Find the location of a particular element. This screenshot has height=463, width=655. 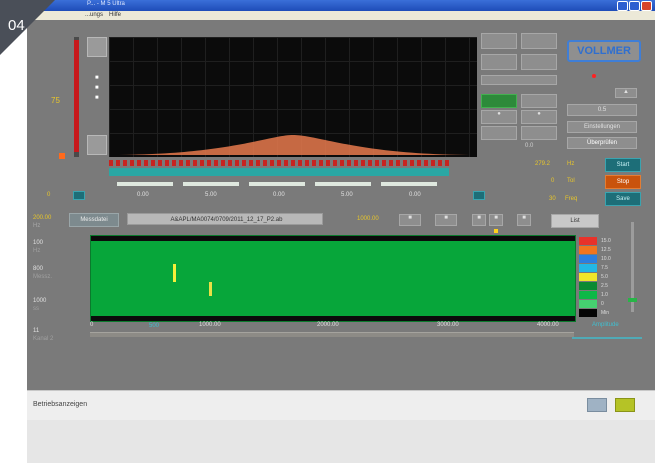

legend-label-3: 10.0 is located at coordinates (606, 259).